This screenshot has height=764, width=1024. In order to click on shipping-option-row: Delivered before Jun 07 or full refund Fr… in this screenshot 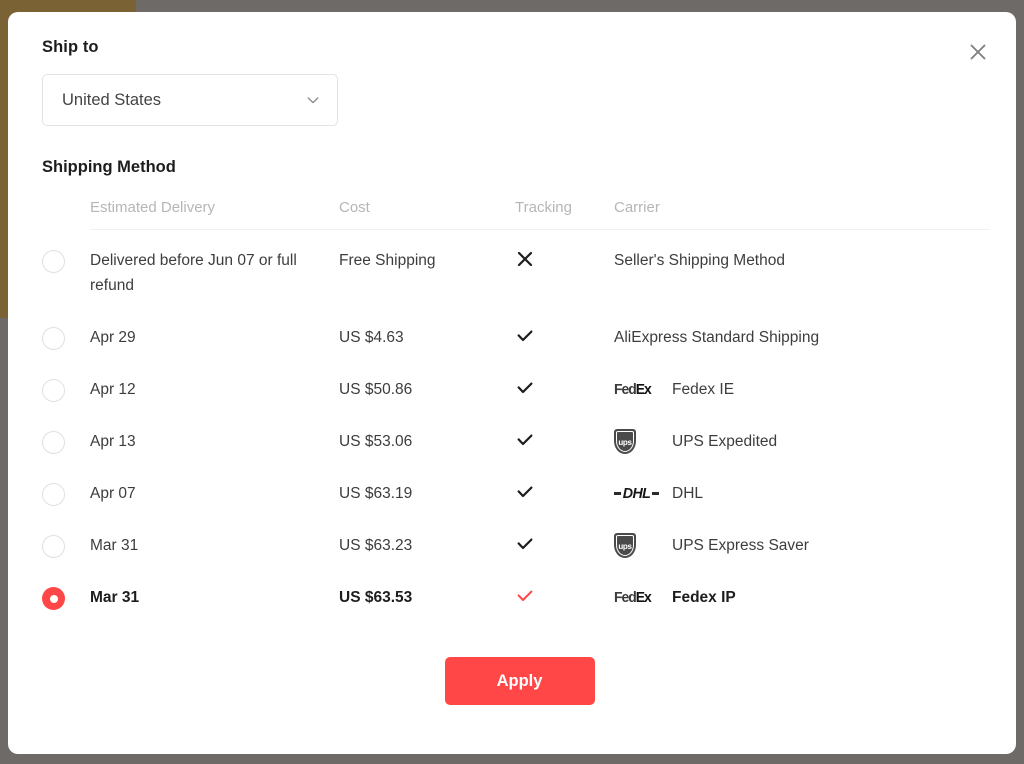, I will do `click(519, 268)`.